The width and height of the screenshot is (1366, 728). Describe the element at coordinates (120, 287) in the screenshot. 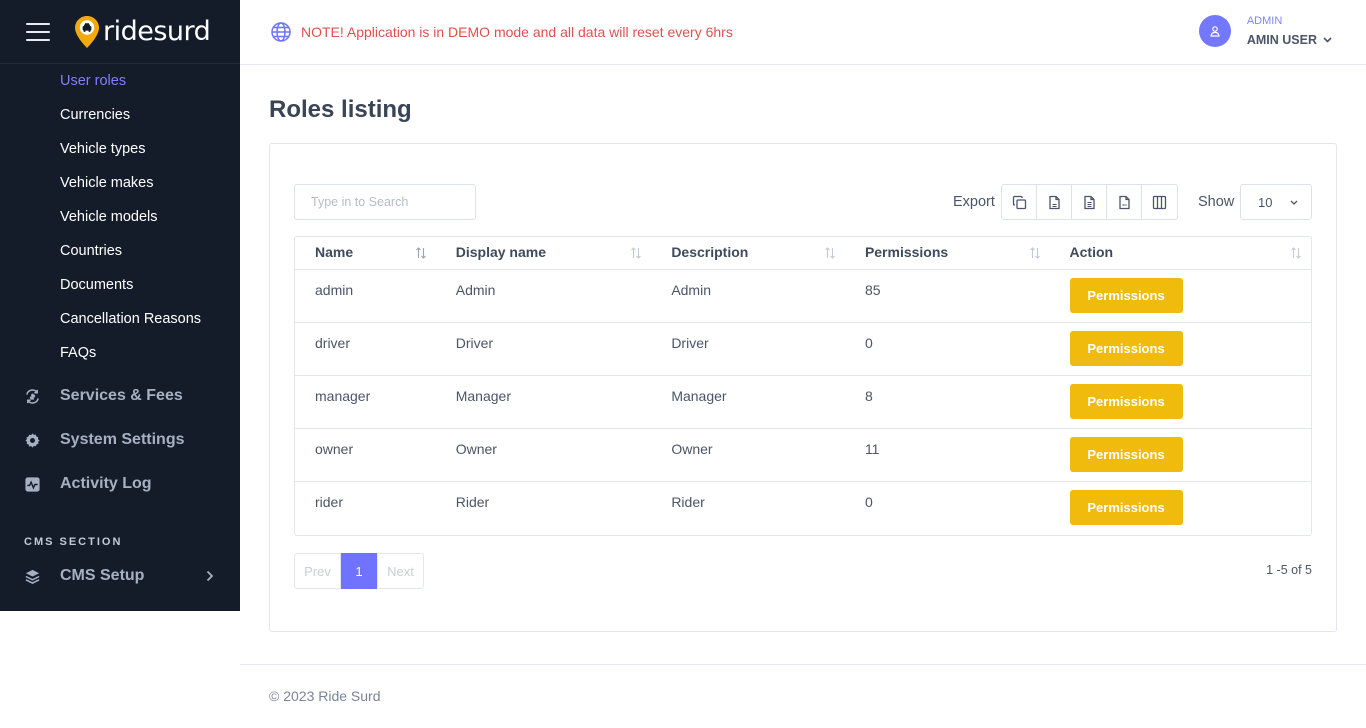

I see `submenu-item-documents: Documents` at that location.